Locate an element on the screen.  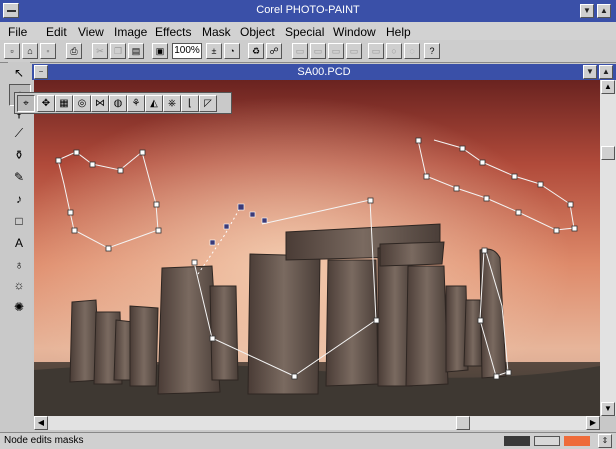
mask-g-icon: ◌ is located at coordinates (412, 51).